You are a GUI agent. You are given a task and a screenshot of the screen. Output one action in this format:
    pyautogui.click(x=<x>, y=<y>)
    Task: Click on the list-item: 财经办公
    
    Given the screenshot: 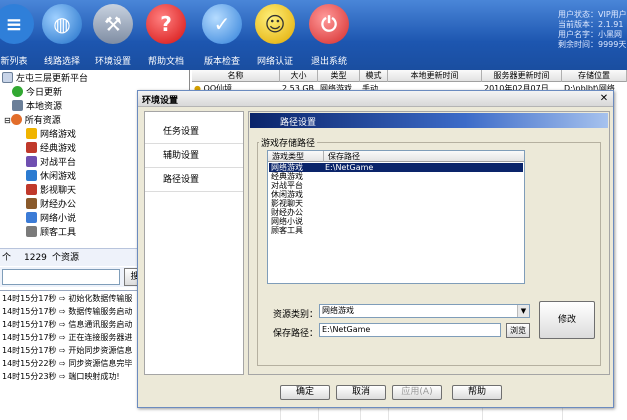 What is the action you would take?
    pyautogui.click(x=396, y=212)
    